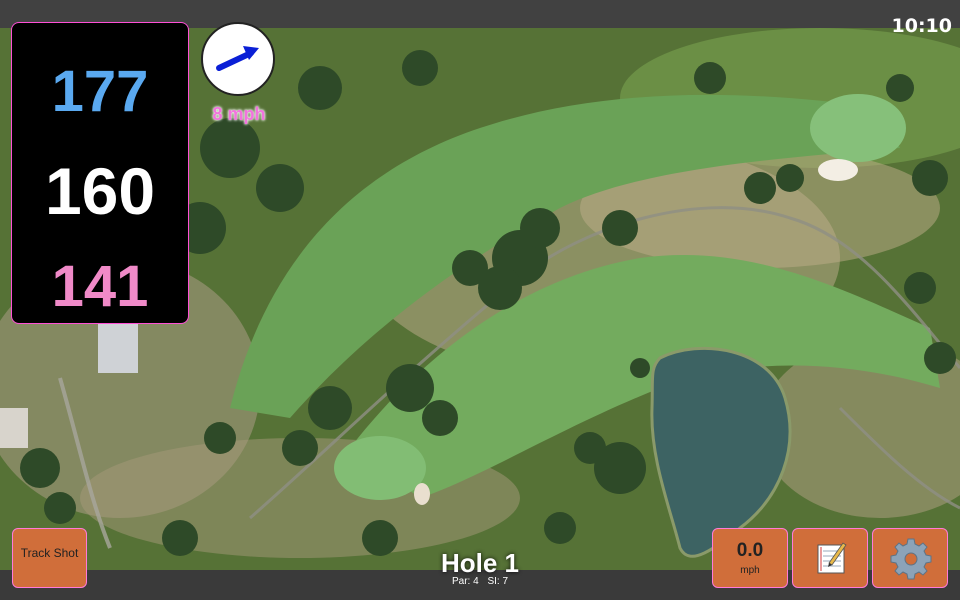 The height and width of the screenshot is (600, 960). What do you see at coordinates (750, 550) in the screenshot?
I see `wind-gauge-value: 0.0` at bounding box center [750, 550].